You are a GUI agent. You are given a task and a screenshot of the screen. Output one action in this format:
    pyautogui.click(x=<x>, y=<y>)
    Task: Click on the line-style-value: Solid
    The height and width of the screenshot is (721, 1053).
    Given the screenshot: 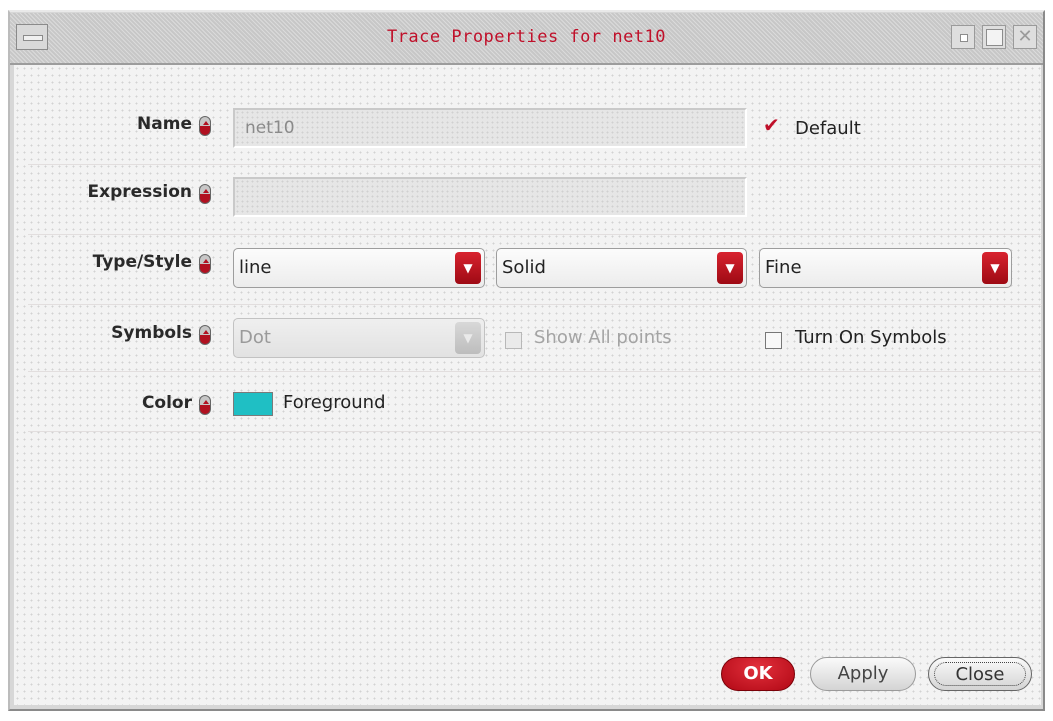 What is the action you would take?
    pyautogui.click(x=524, y=267)
    